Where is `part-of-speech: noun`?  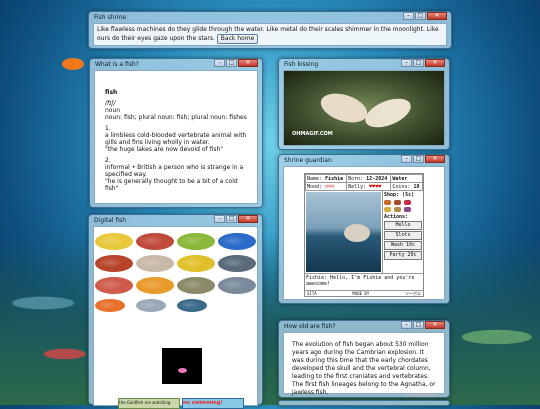
part-of-speech: noun is located at coordinates (113, 110).